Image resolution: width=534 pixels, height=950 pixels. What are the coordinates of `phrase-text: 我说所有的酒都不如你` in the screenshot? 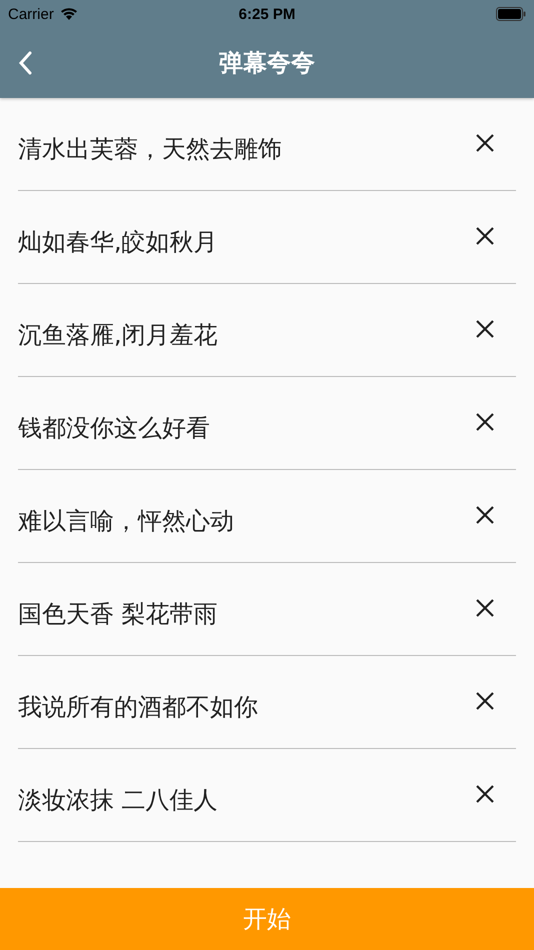 It's located at (138, 707).